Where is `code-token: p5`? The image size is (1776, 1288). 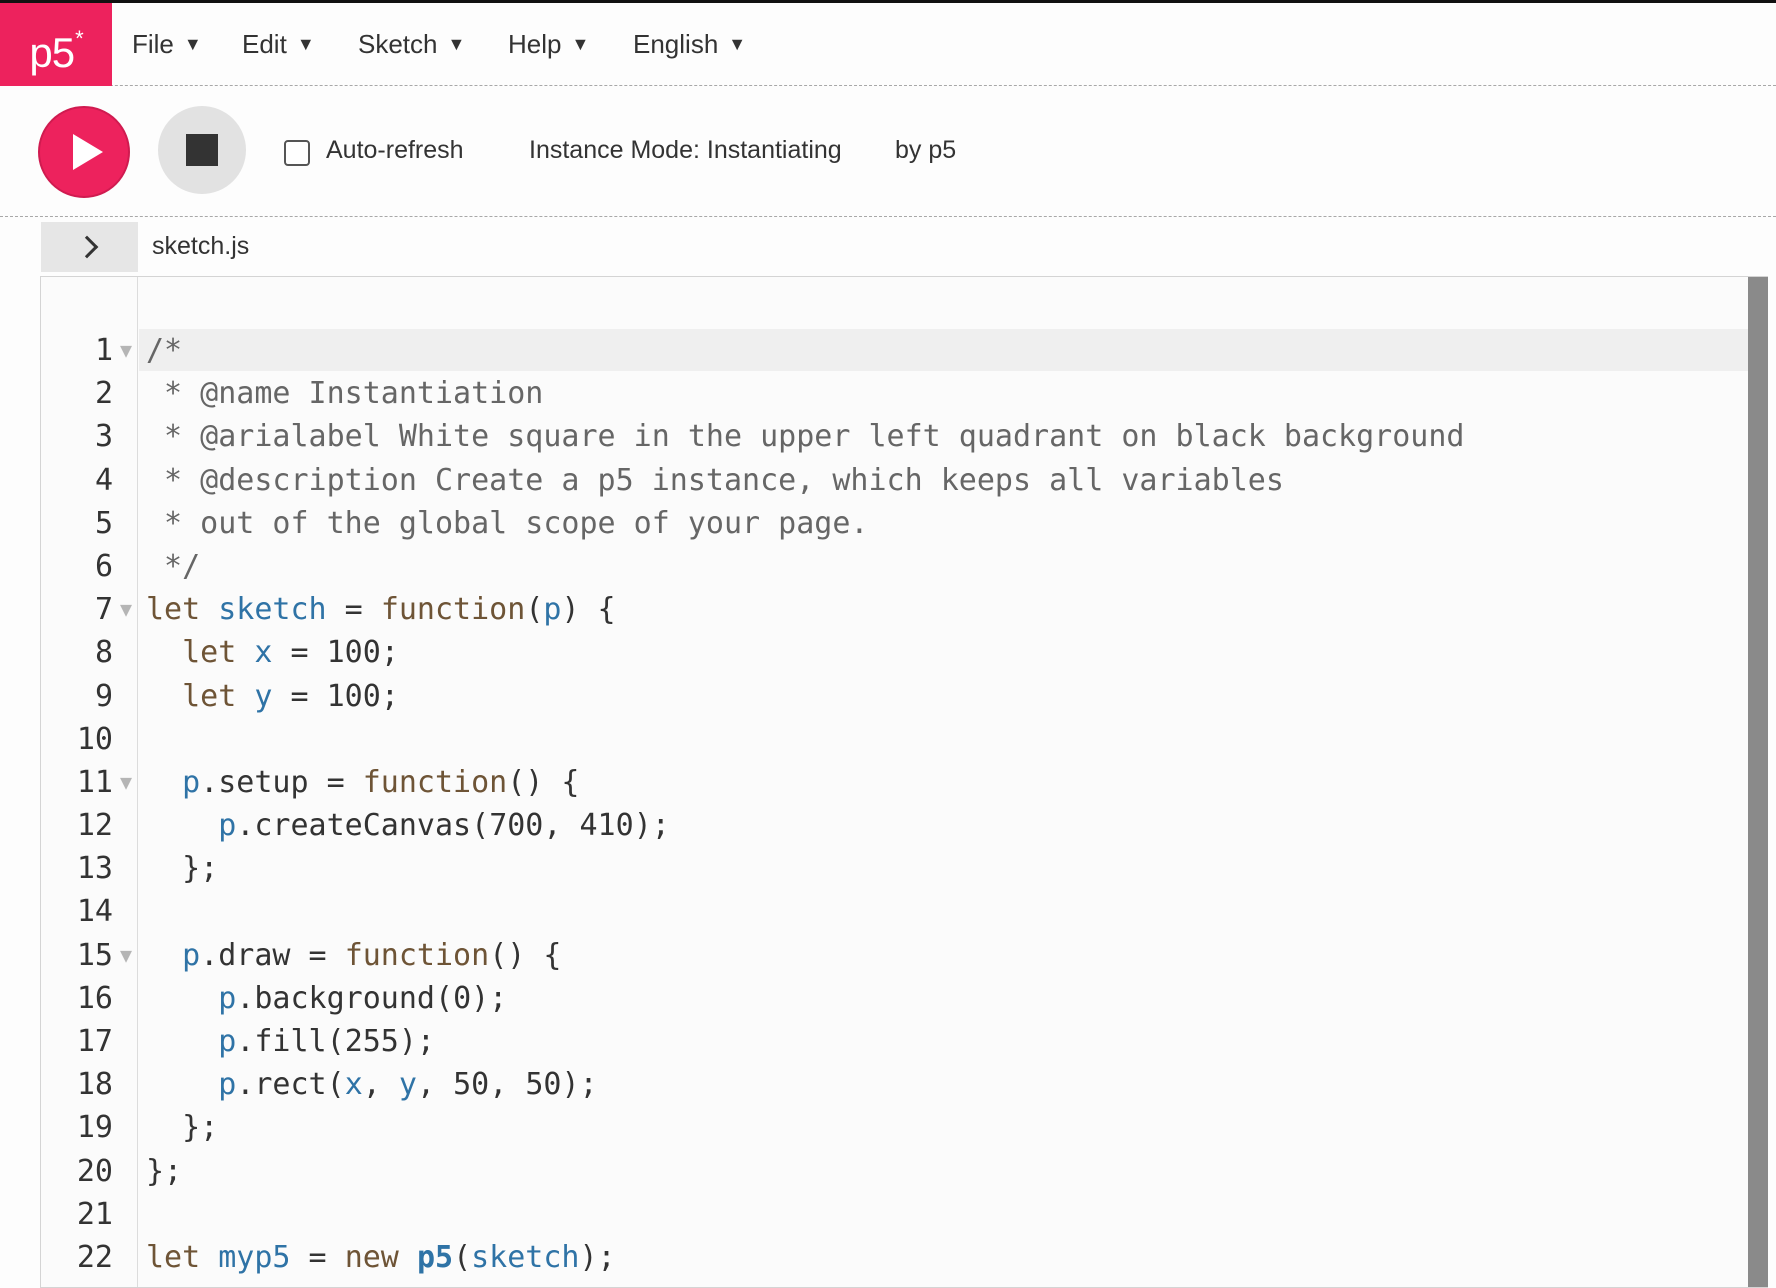 code-token: p5 is located at coordinates (435, 1257).